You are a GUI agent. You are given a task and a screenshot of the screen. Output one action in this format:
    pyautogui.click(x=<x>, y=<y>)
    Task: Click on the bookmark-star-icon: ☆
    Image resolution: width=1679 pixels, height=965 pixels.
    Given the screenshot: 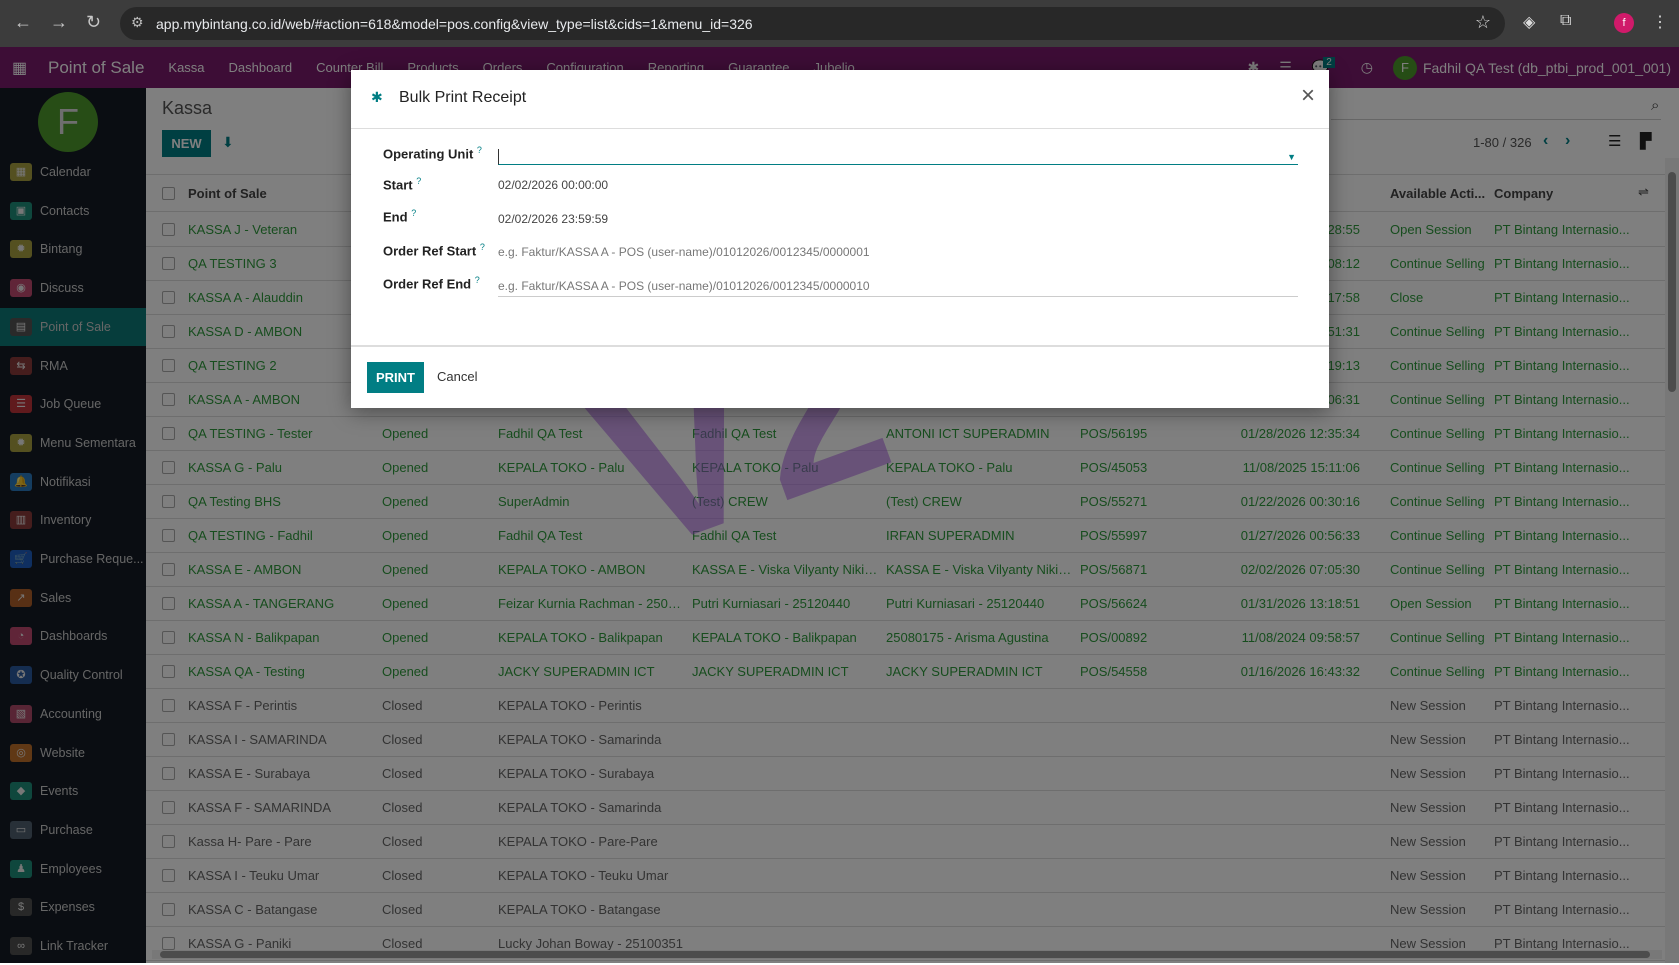 What is the action you would take?
    pyautogui.click(x=1483, y=22)
    